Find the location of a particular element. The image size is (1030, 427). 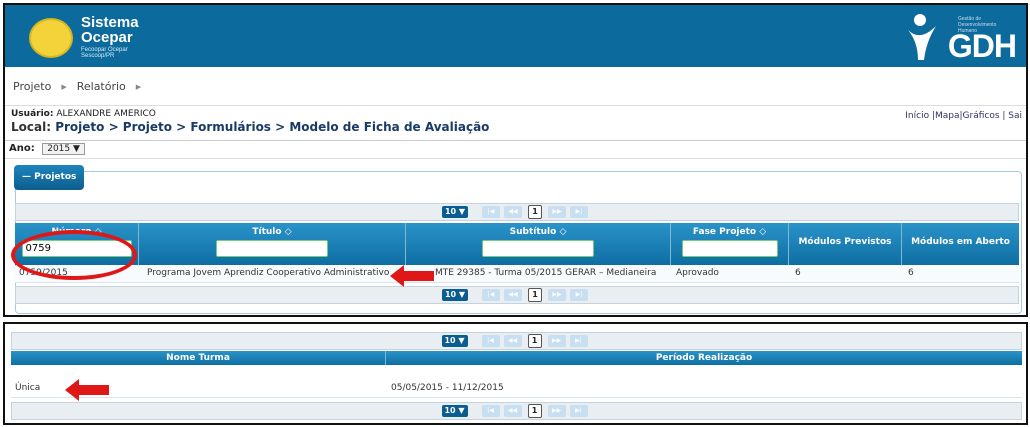

column-header-subtitulo: Subtítulo ◇ is located at coordinates (538, 244).